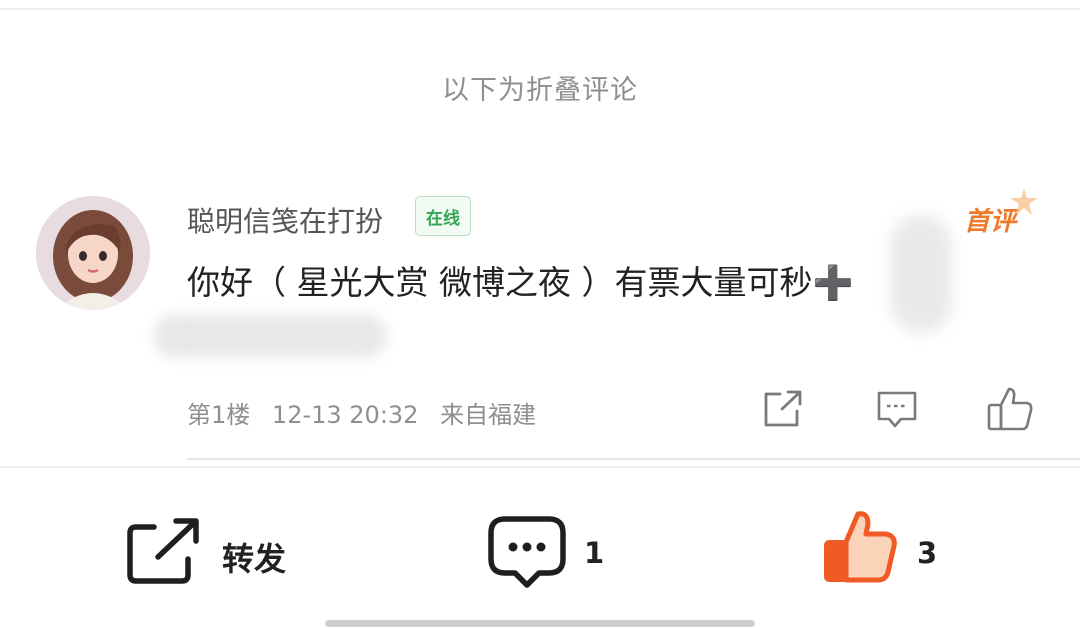  Describe the element at coordinates (540, 9) in the screenshot. I see `top-divider` at that location.